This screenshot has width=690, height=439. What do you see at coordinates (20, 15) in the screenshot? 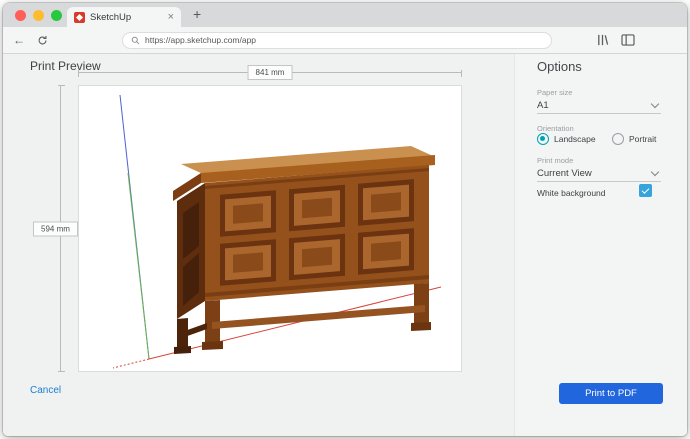
I see `window-close-button` at bounding box center [20, 15].